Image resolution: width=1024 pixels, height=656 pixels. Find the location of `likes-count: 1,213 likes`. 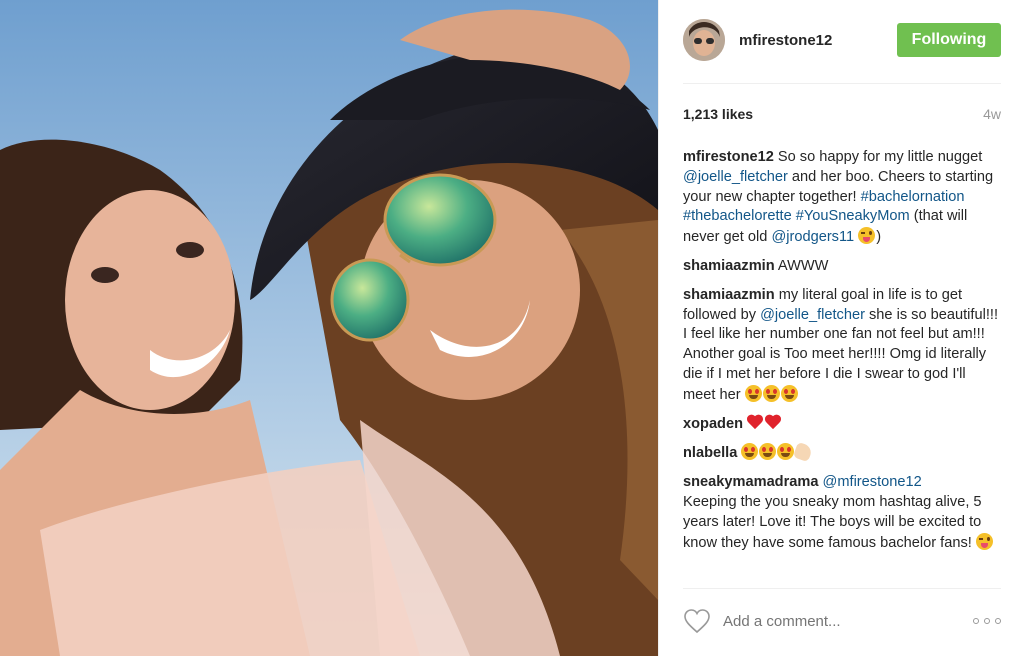

likes-count: 1,213 likes is located at coordinates (718, 114).